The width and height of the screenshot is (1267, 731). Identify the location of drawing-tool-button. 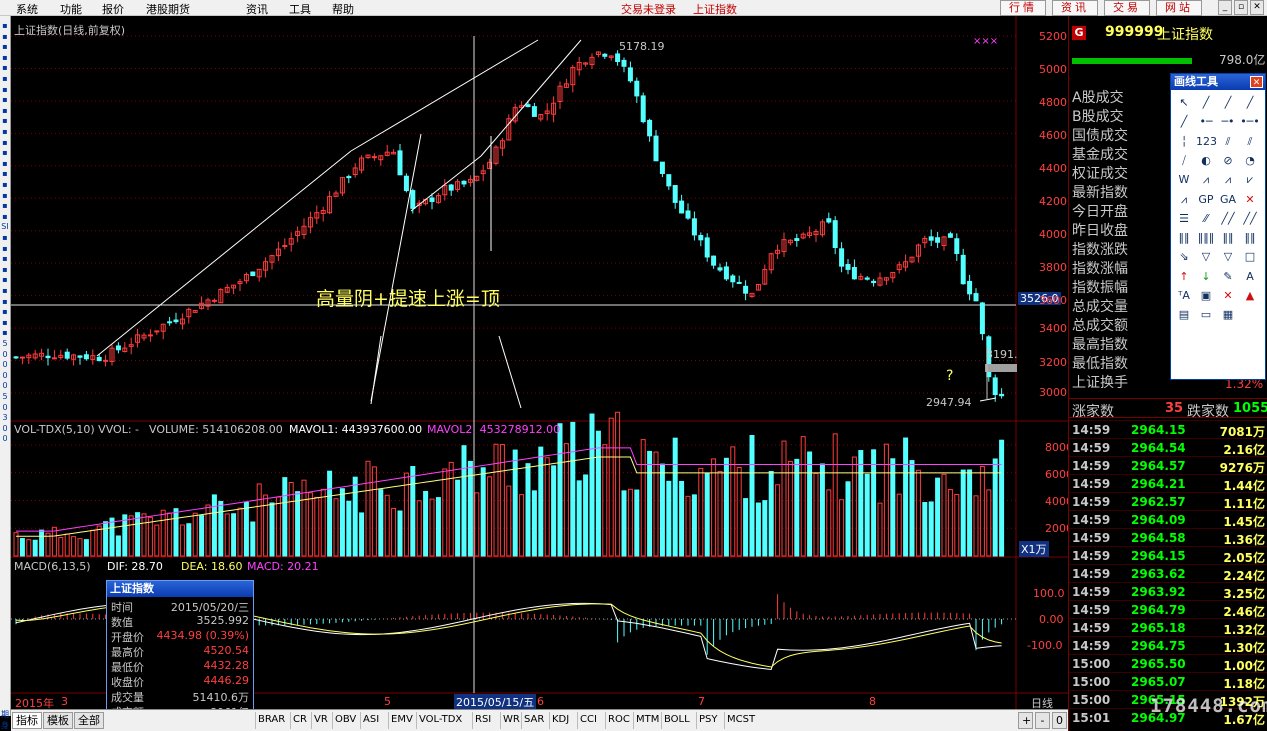
(1250, 314).